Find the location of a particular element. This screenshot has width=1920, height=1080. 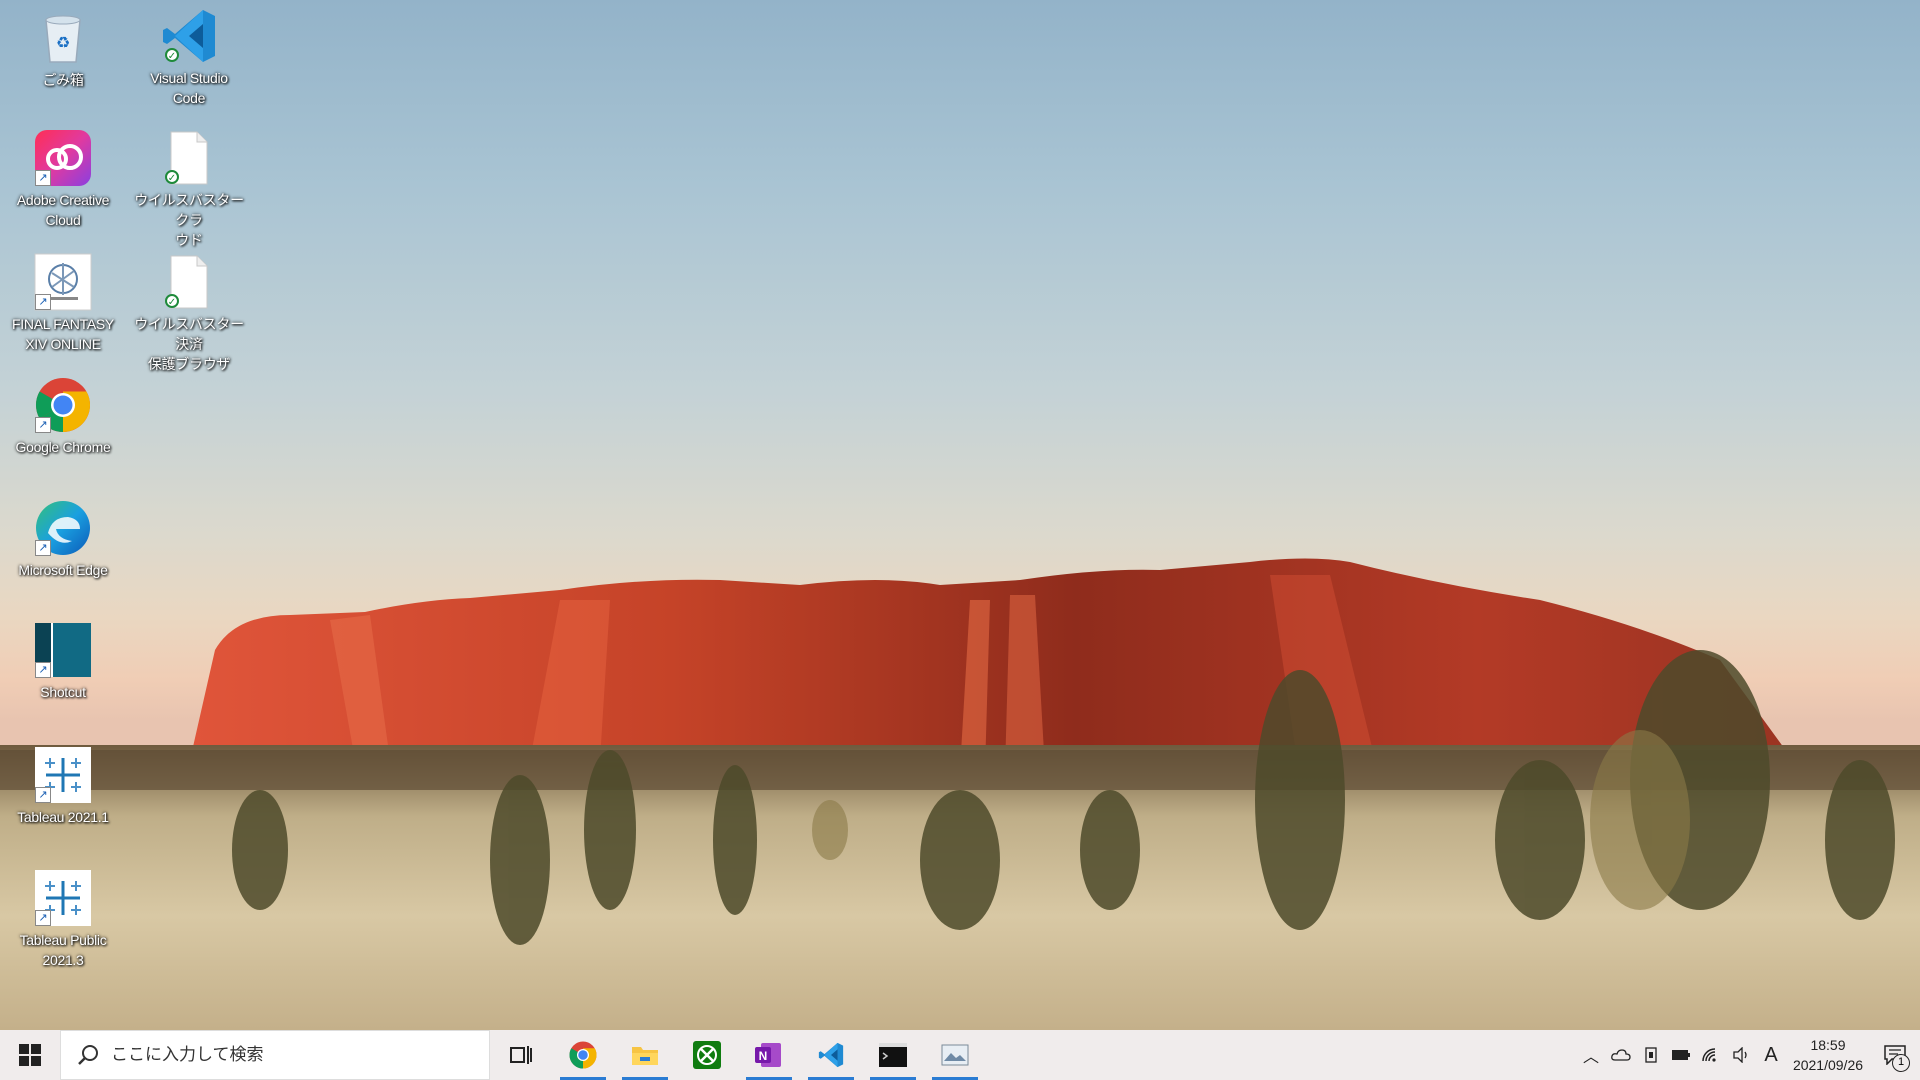

taskbar-search-box is located at coordinates (275, 1055).